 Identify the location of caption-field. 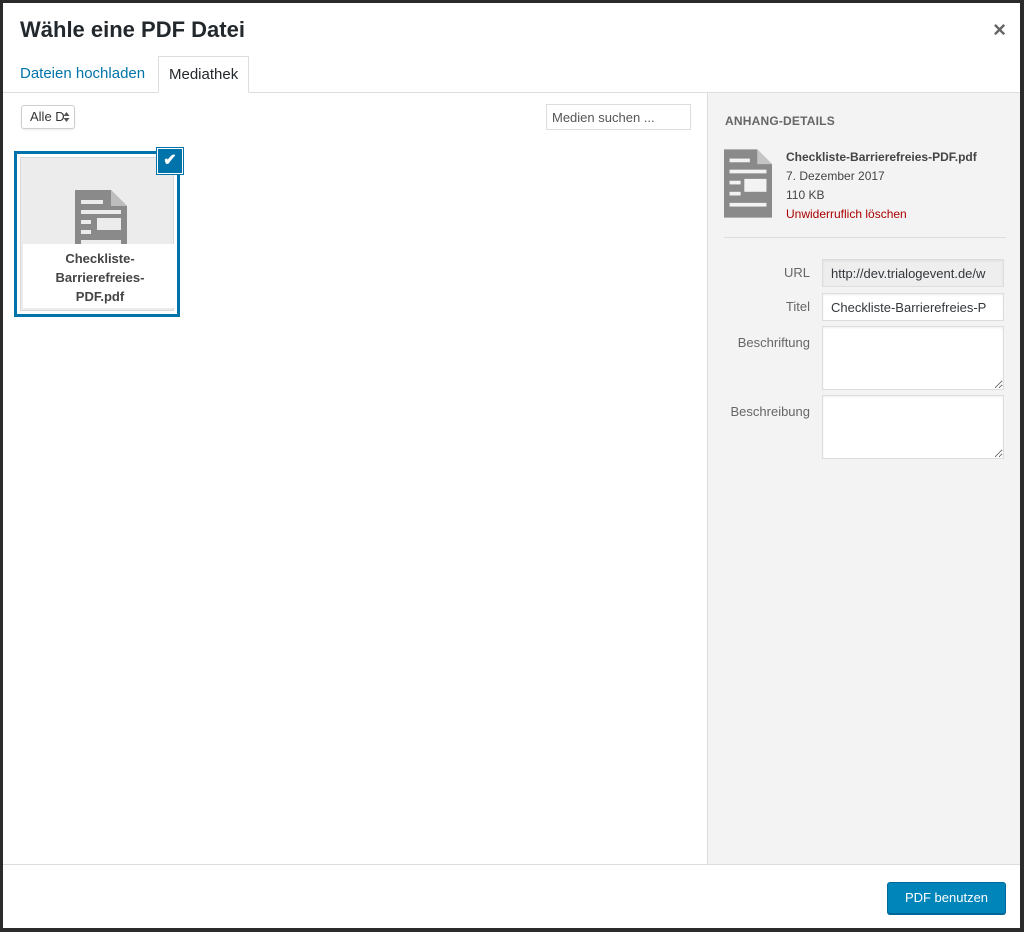
(913, 358).